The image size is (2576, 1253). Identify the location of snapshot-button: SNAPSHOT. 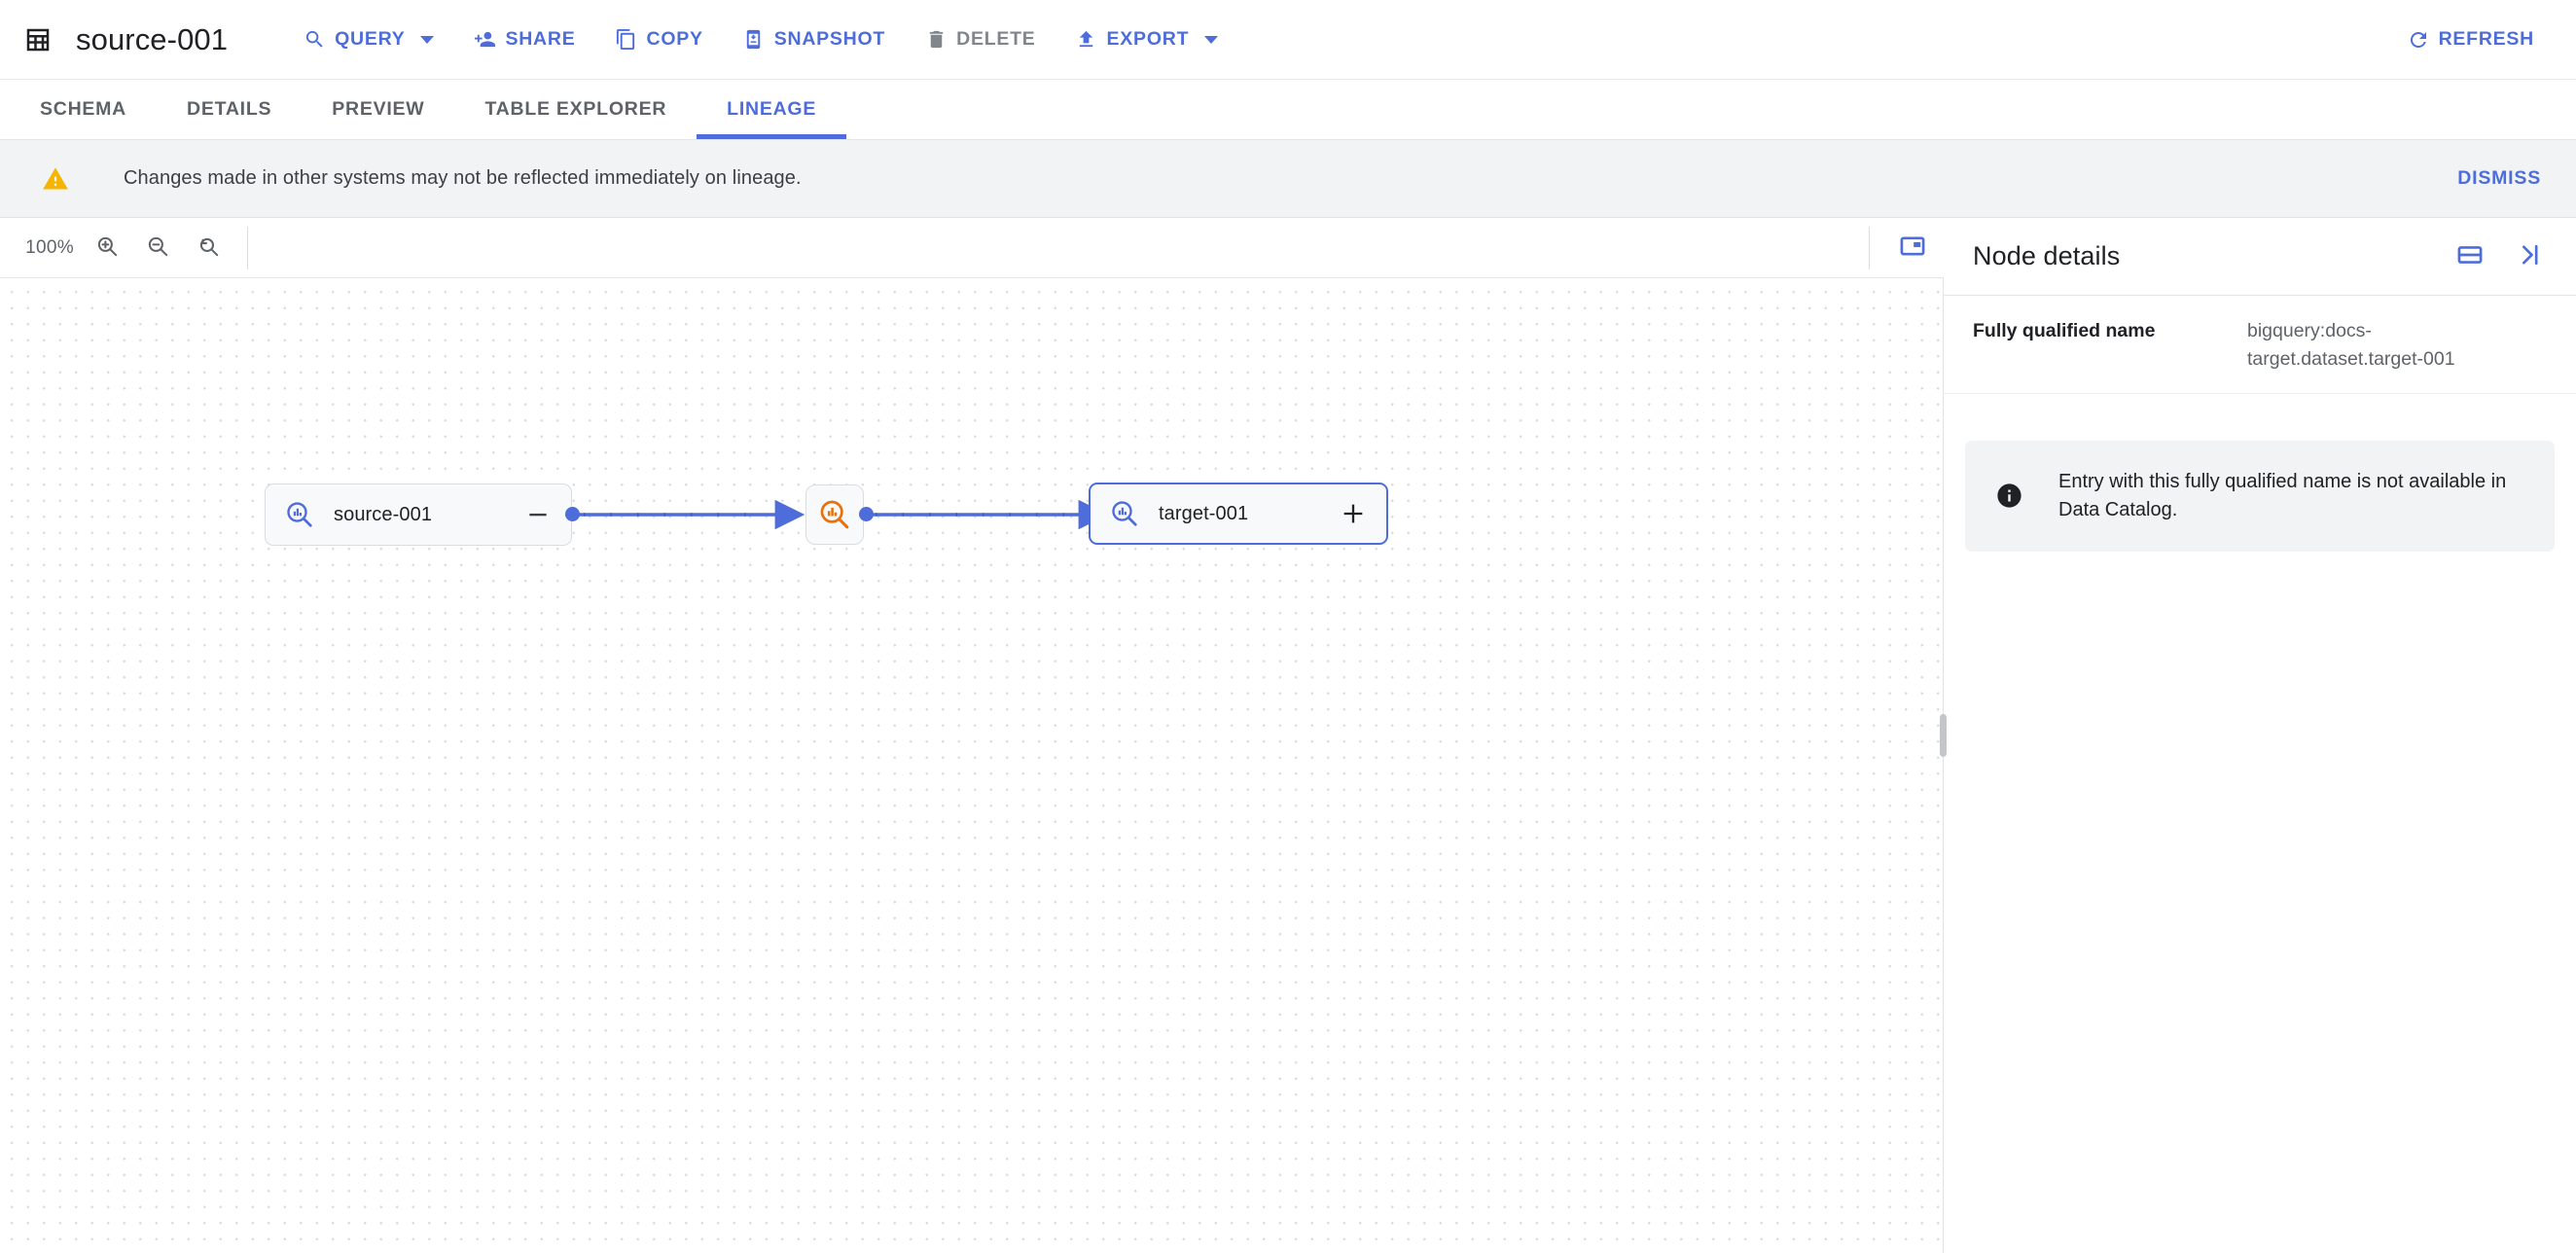
(814, 40).